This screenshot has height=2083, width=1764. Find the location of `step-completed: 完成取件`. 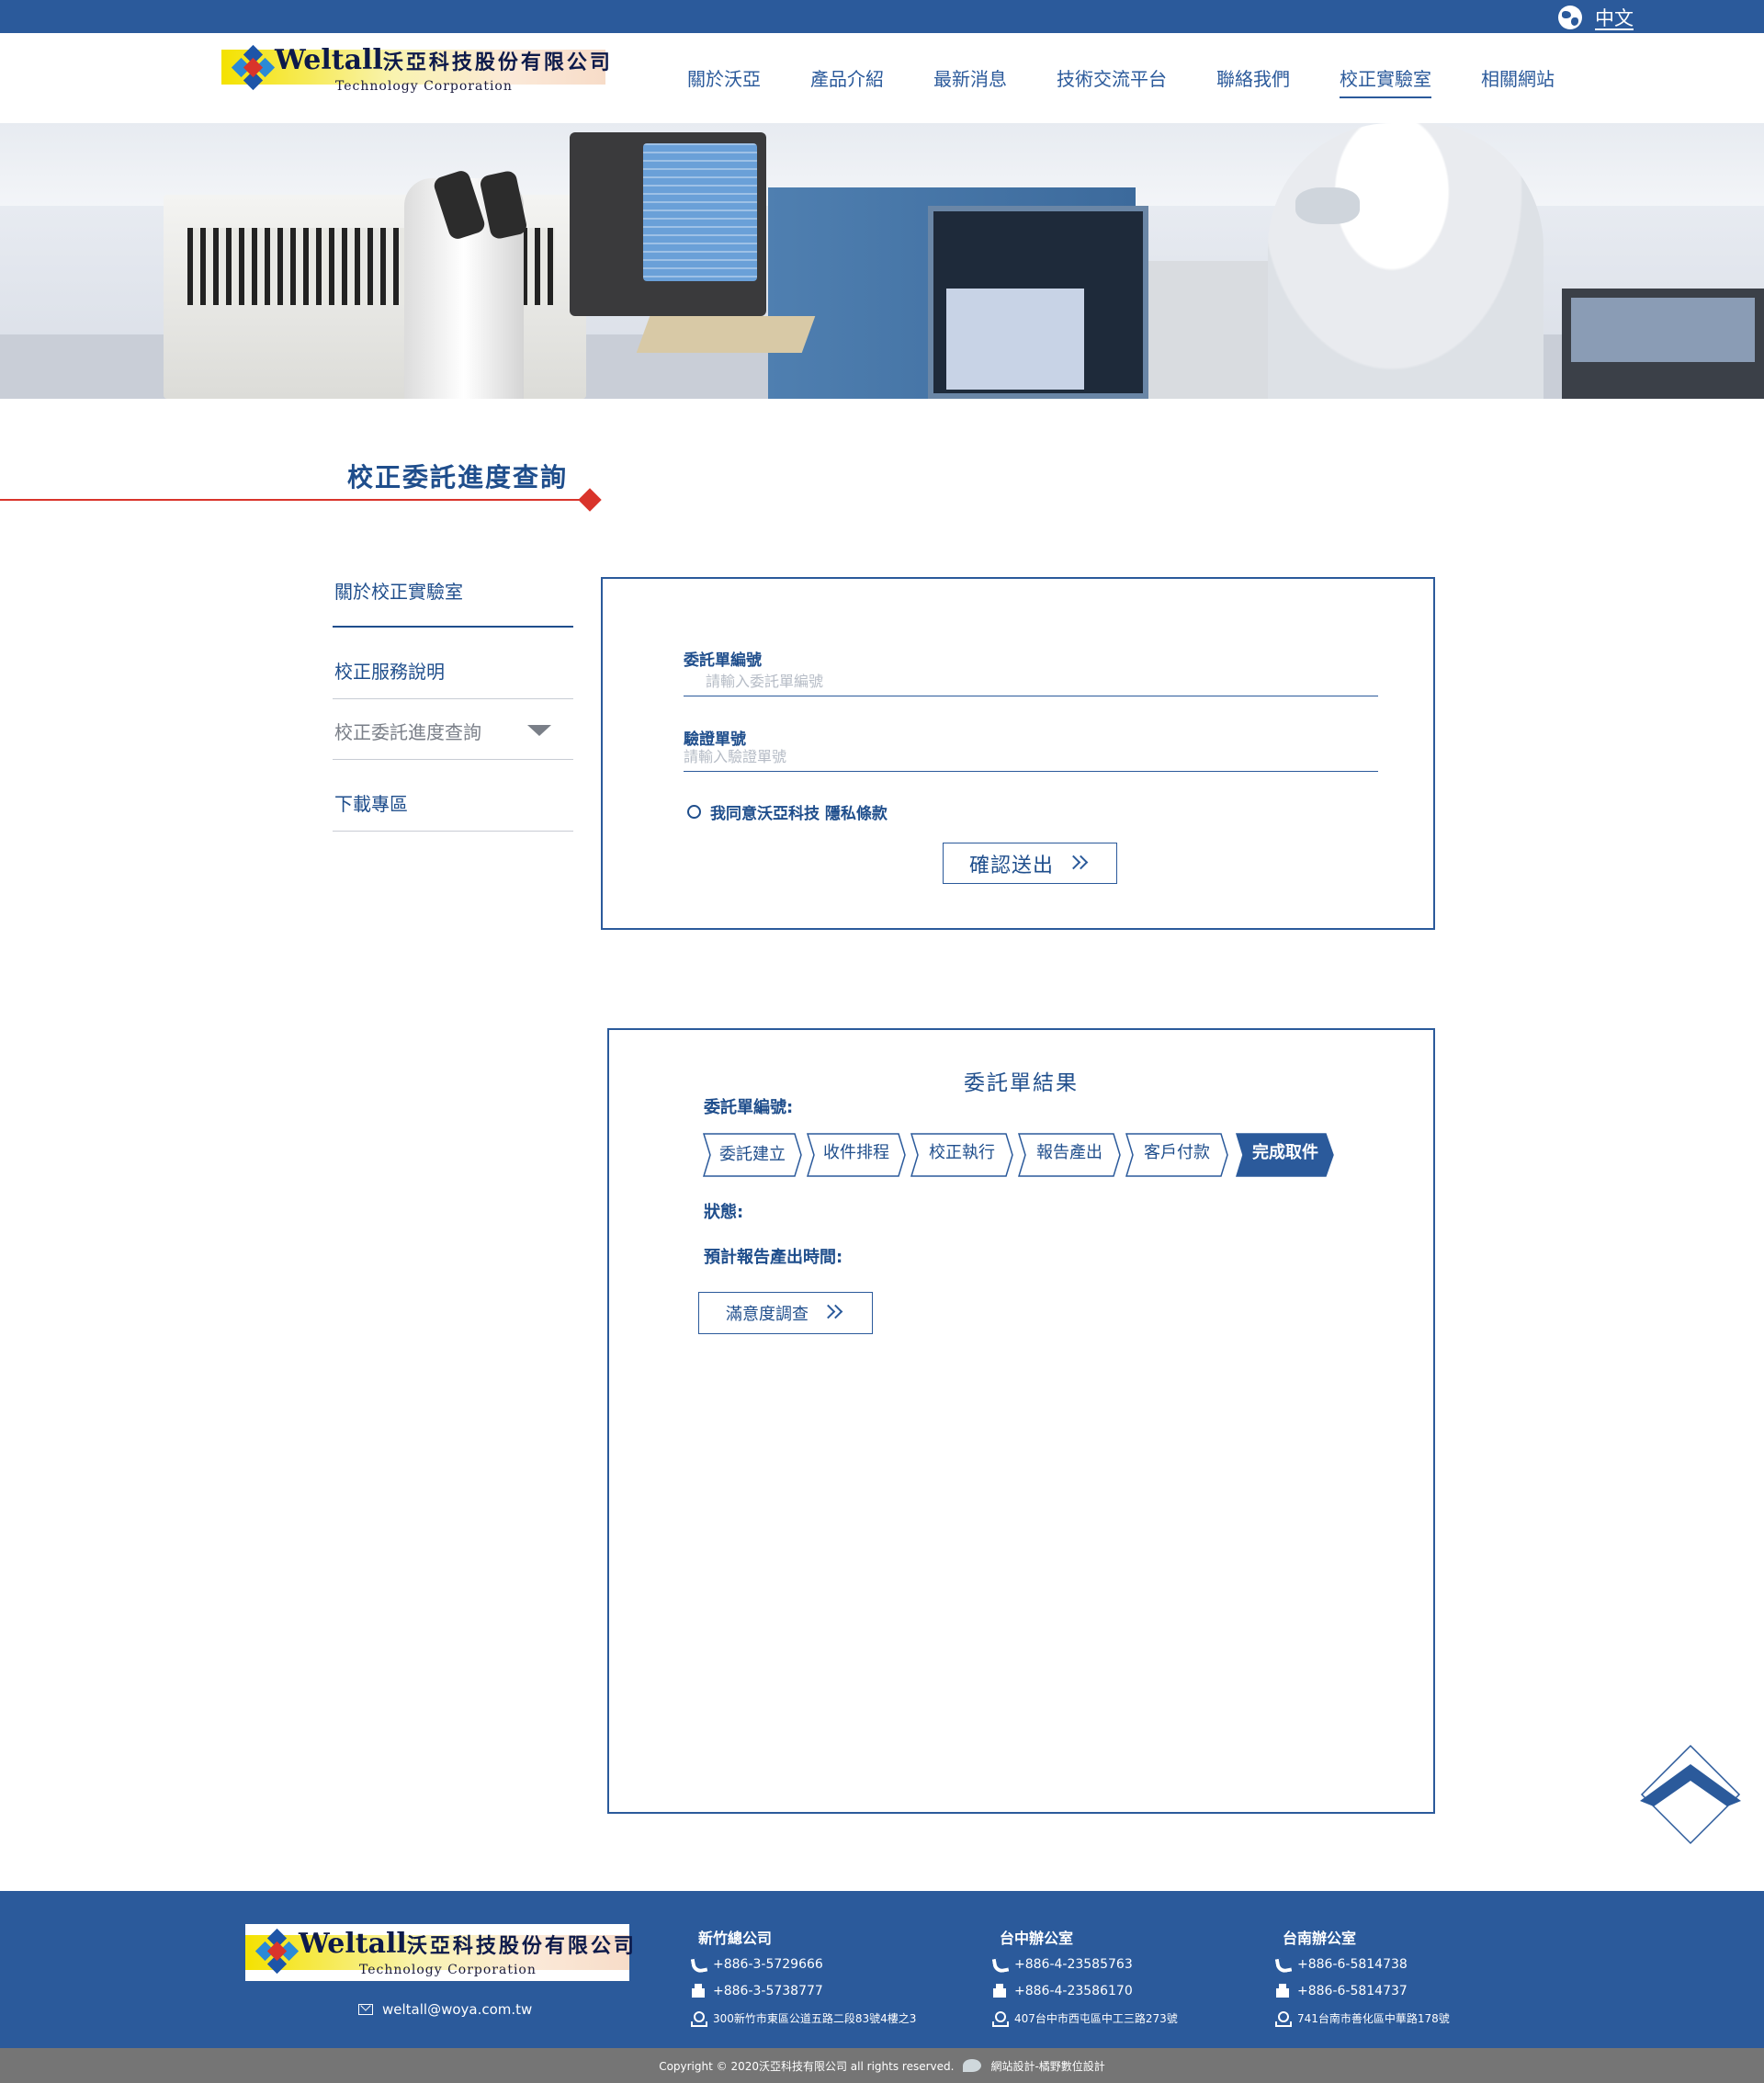

step-completed: 完成取件 is located at coordinates (1285, 1155).